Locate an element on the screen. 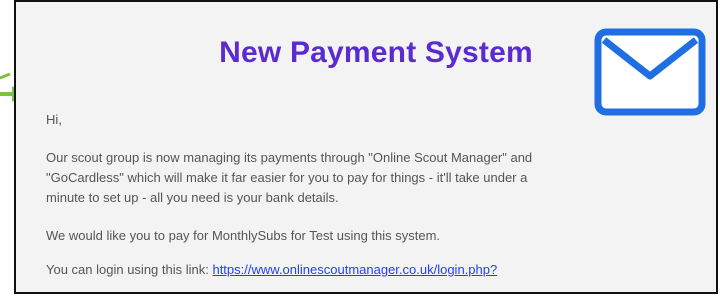  login-prefix: You can login using this link: is located at coordinates (129, 269).